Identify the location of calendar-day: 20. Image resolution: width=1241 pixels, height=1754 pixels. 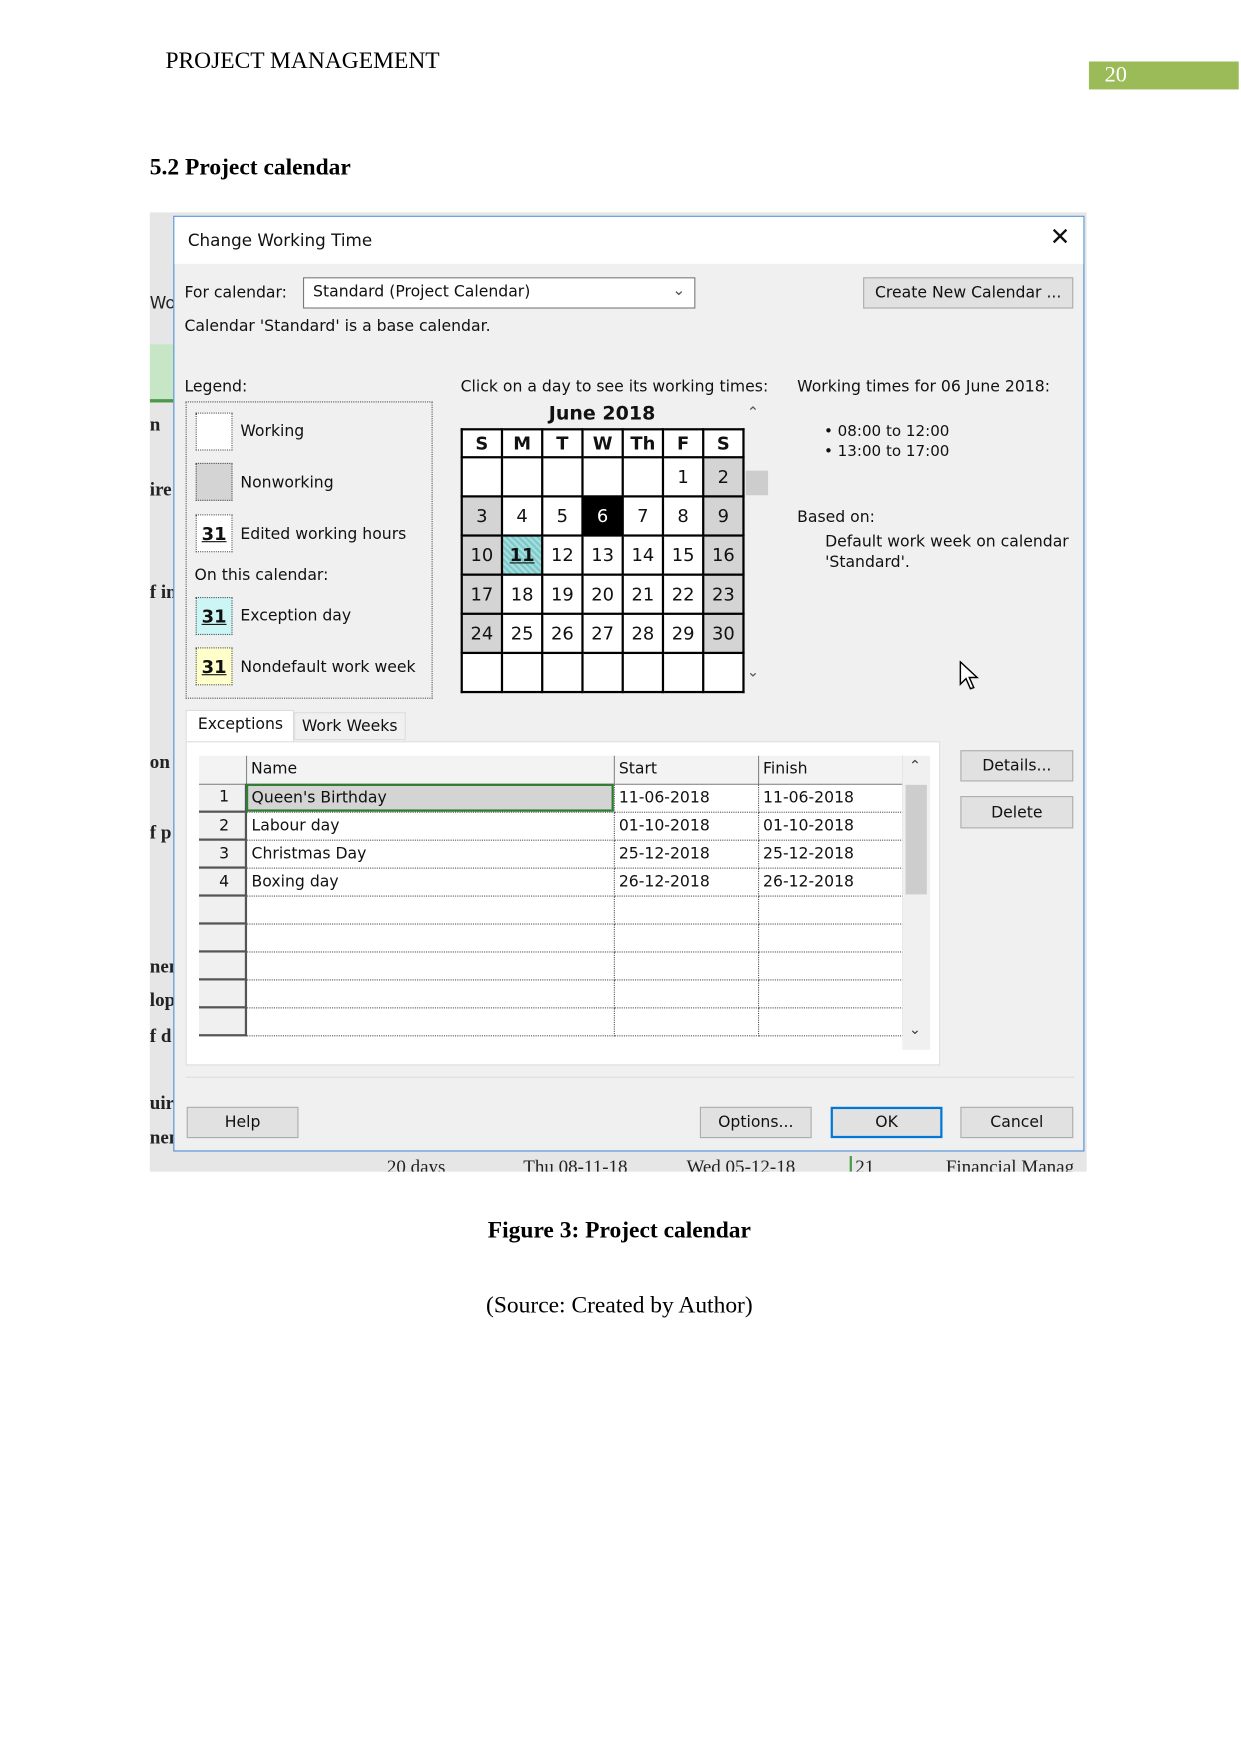
(602, 594).